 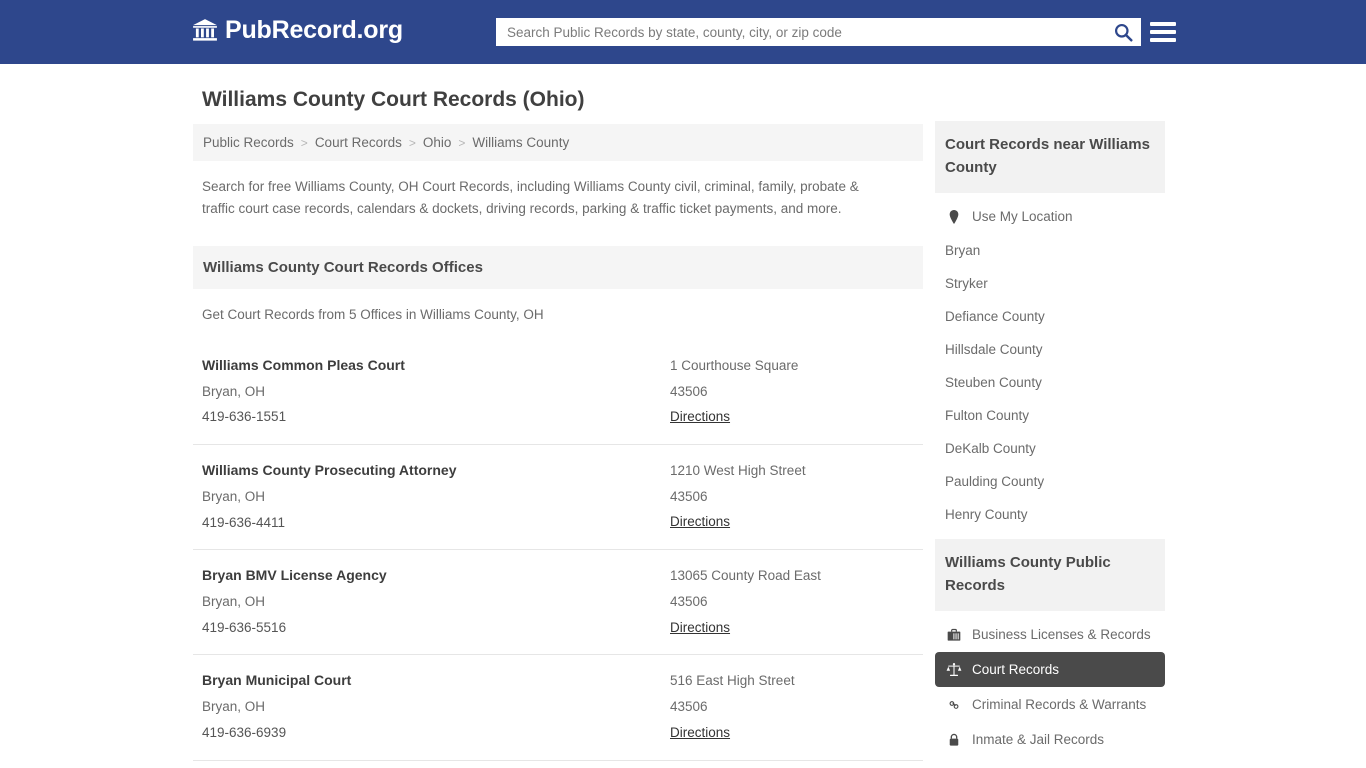 What do you see at coordinates (796, 706) in the screenshot?
I see `office-info-right: 516 East High Street 43506 Directions` at bounding box center [796, 706].